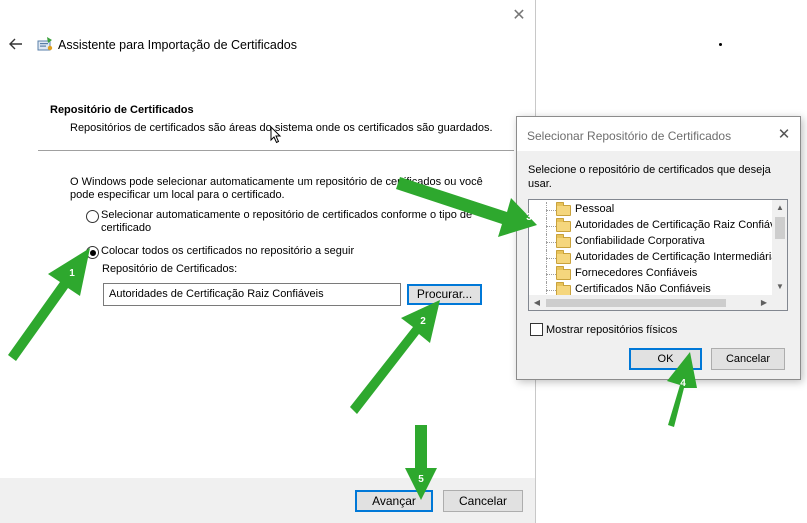  What do you see at coordinates (748, 359) in the screenshot?
I see `dialog-cancel-button: Cancelar` at bounding box center [748, 359].